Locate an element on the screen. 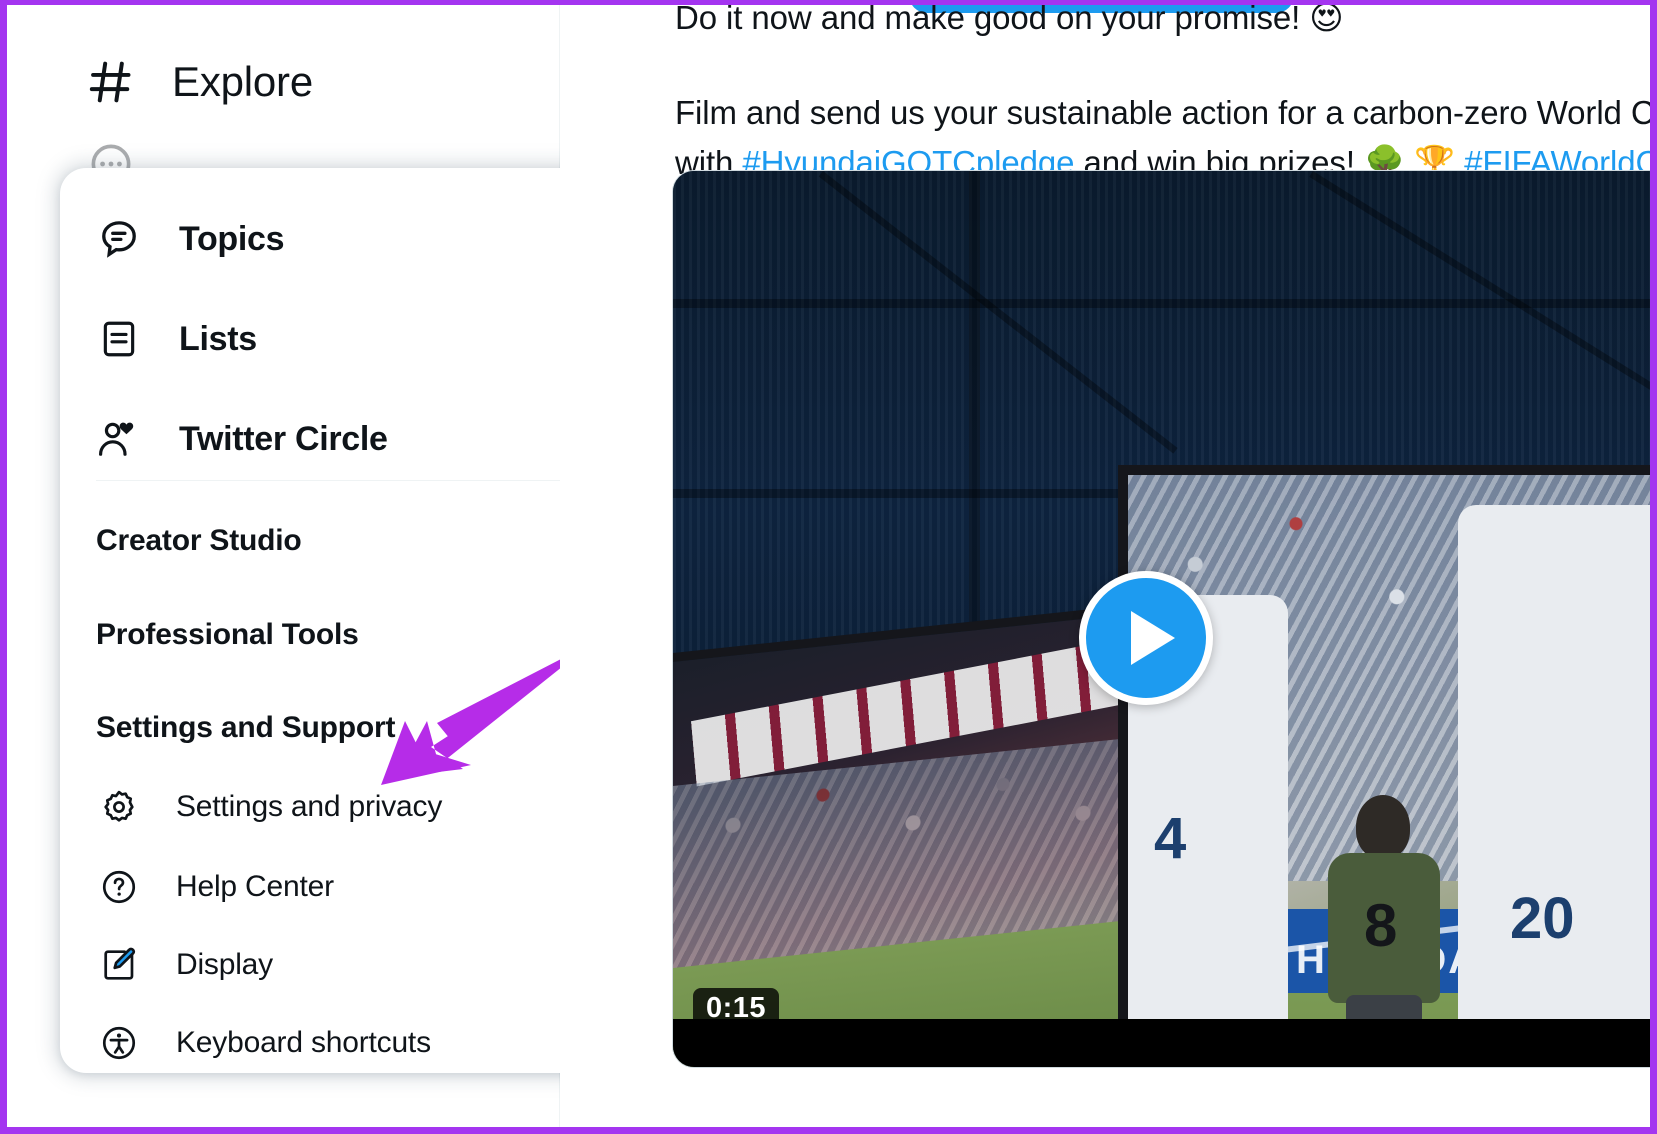 Image resolution: width=1657 pixels, height=1134 pixels. menu-item-label: Settings and privacy is located at coordinates (309, 806).